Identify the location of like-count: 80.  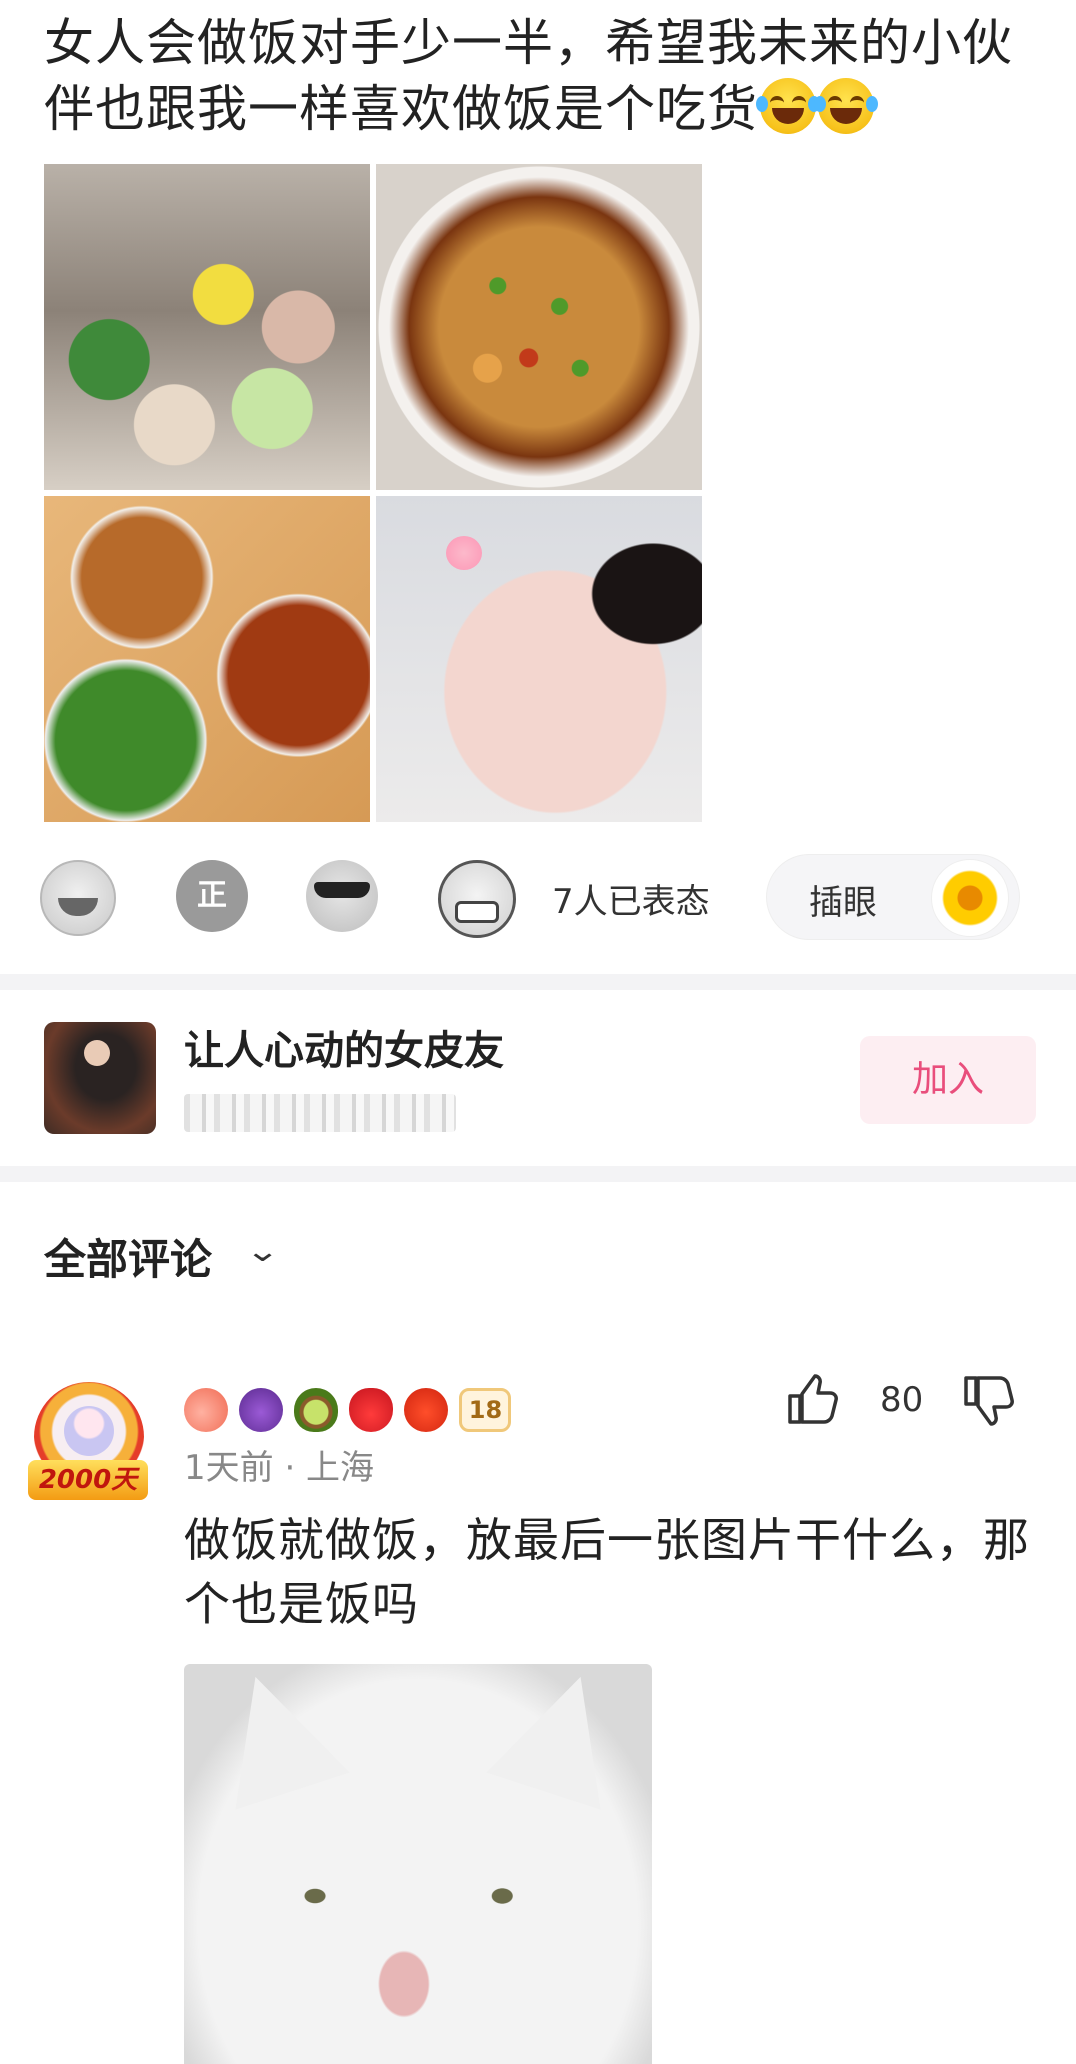
(902, 1400).